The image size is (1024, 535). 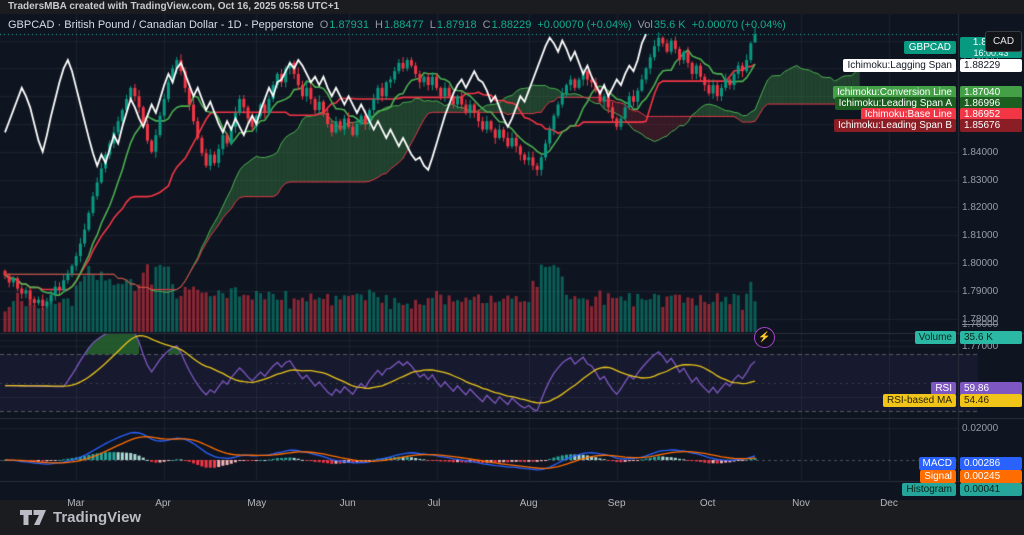 What do you see at coordinates (347, 503) in the screenshot?
I see `month-label: Jun` at bounding box center [347, 503].